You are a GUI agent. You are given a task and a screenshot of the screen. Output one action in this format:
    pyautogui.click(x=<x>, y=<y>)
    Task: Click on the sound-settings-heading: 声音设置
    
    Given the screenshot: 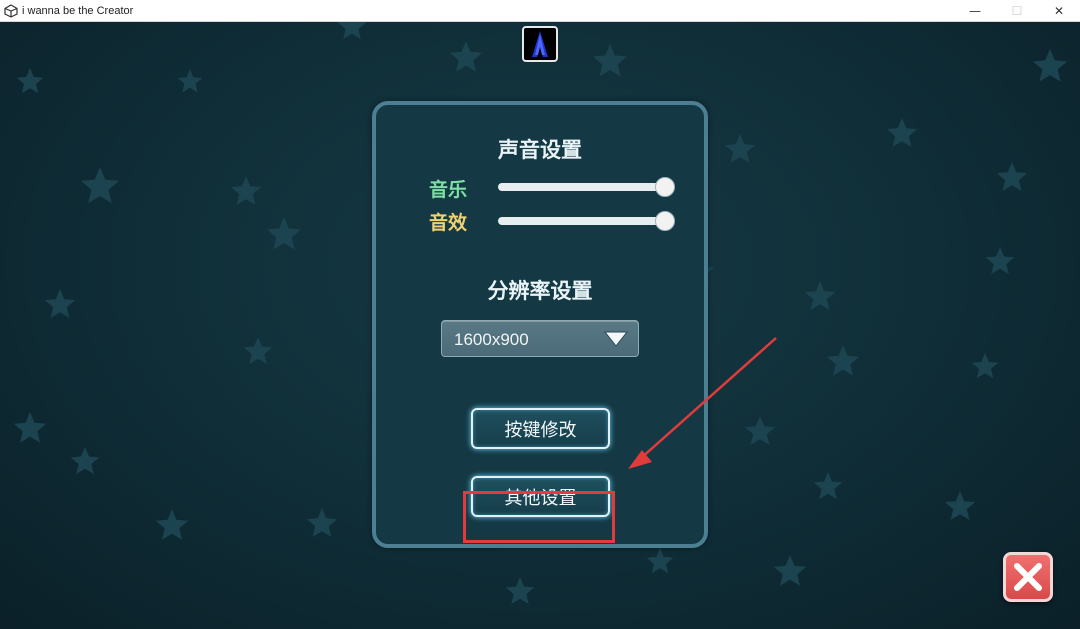 What is the action you would take?
    pyautogui.click(x=540, y=150)
    